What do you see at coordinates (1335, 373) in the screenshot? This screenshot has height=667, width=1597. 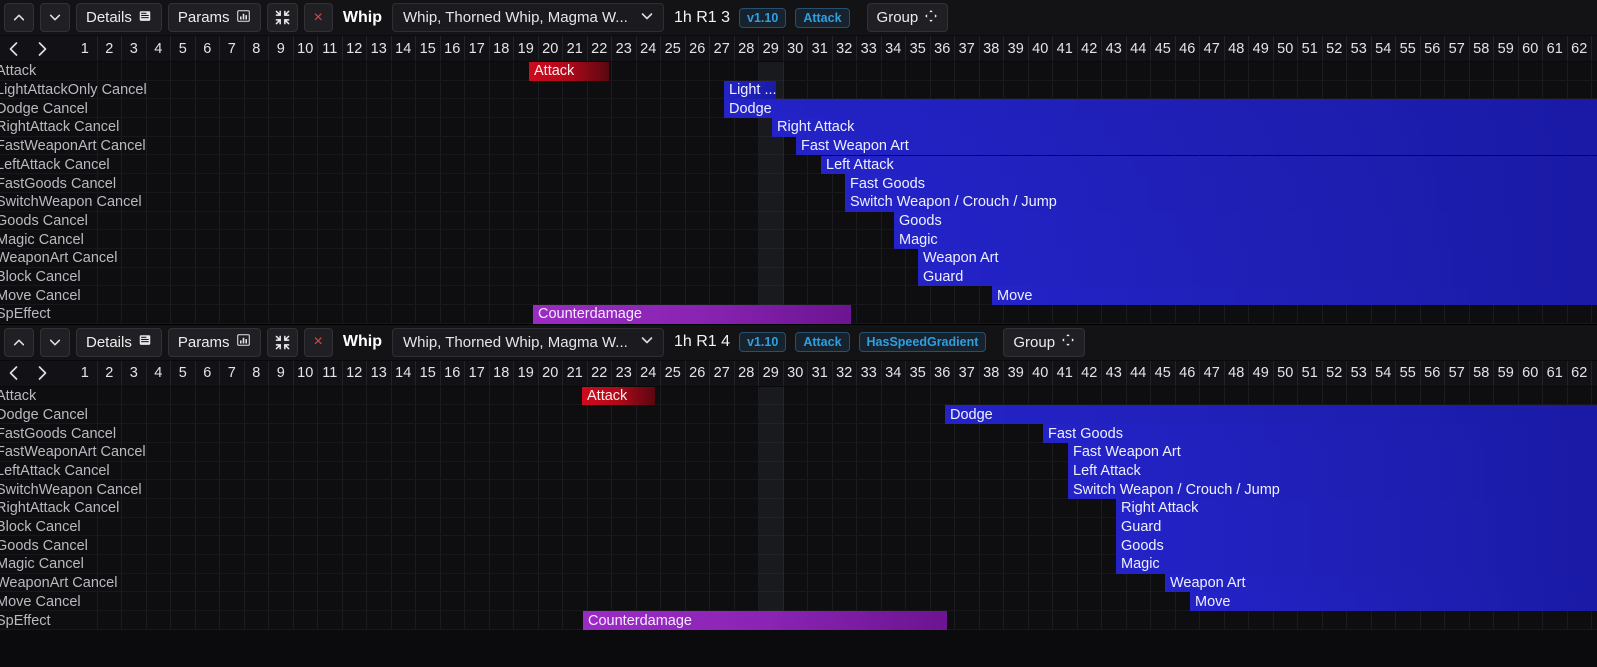 I see `ruler-tick: 52` at bounding box center [1335, 373].